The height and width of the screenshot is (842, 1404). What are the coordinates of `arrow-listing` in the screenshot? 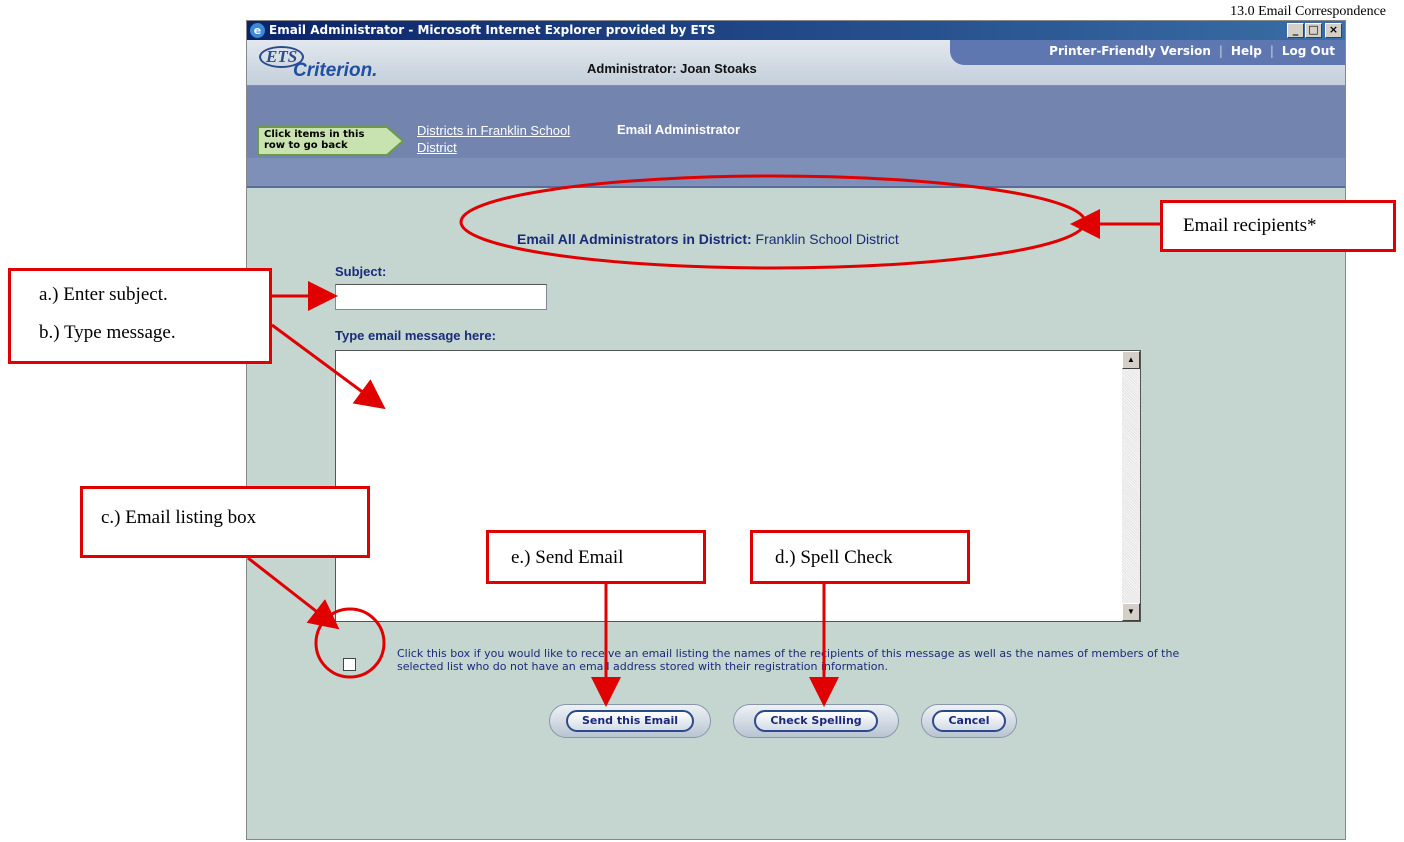 It's located at (293, 593).